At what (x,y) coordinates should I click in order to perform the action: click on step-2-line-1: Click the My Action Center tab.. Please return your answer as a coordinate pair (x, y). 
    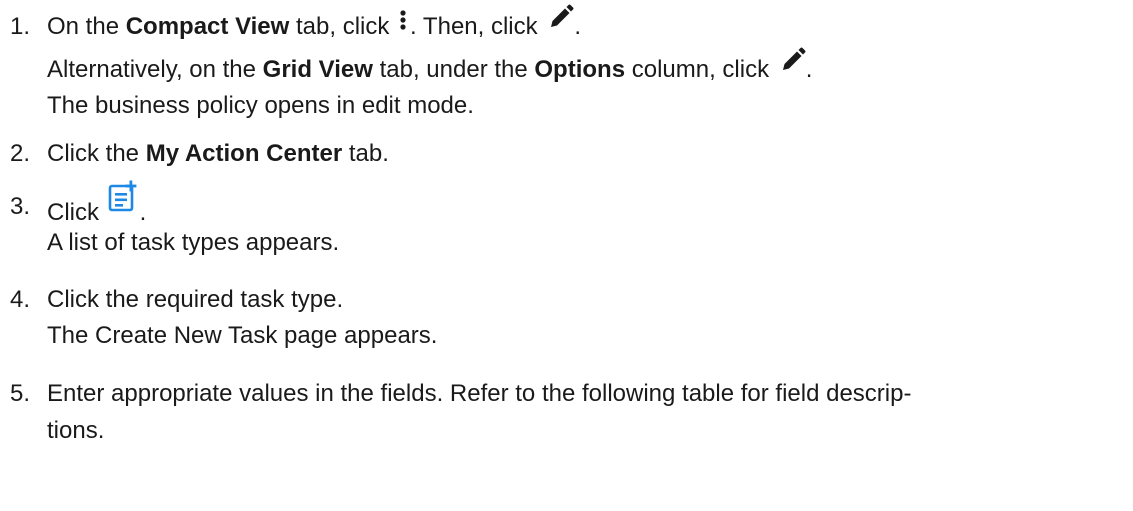
    Looking at the image, I should click on (218, 153).